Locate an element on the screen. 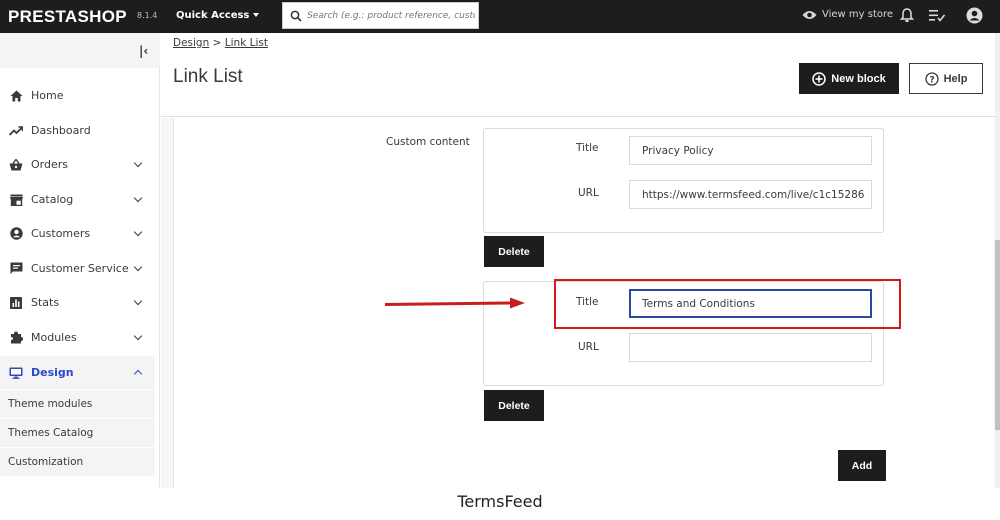 Image resolution: width=1000 pixels, height=520 pixels. page-scrollbar is located at coordinates (997, 260).